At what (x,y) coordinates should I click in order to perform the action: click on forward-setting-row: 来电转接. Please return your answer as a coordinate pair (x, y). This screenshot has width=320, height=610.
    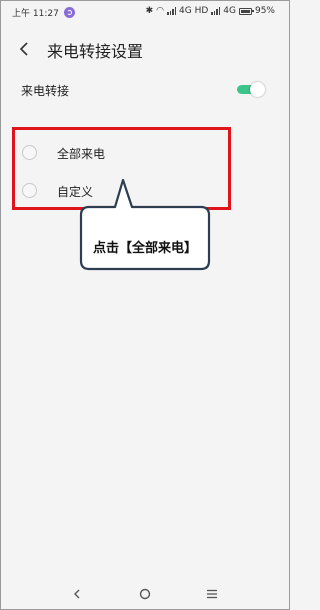
    Looking at the image, I should click on (145, 90).